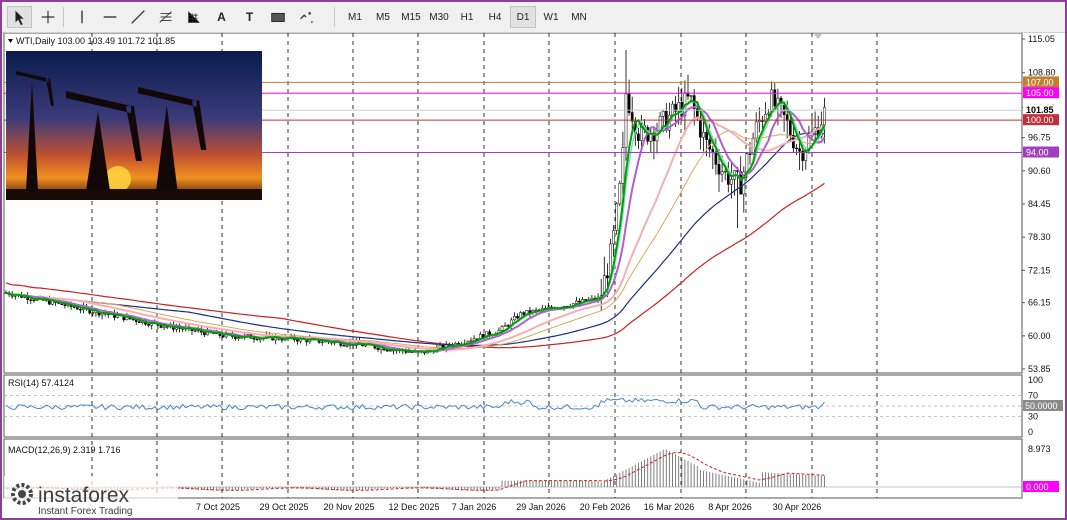 Image resolution: width=1067 pixels, height=520 pixels. I want to click on rsi-axis-label: 70, so click(1033, 396).